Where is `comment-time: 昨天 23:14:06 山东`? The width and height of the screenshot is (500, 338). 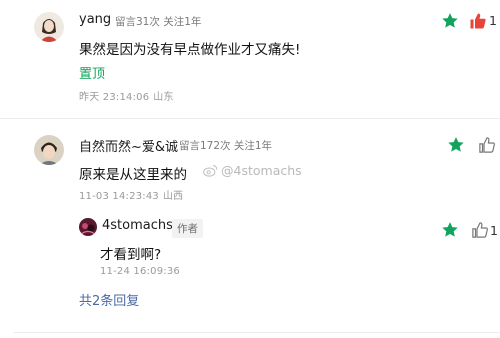
comment-time: 昨天 23:14:06 山东 is located at coordinates (126, 95).